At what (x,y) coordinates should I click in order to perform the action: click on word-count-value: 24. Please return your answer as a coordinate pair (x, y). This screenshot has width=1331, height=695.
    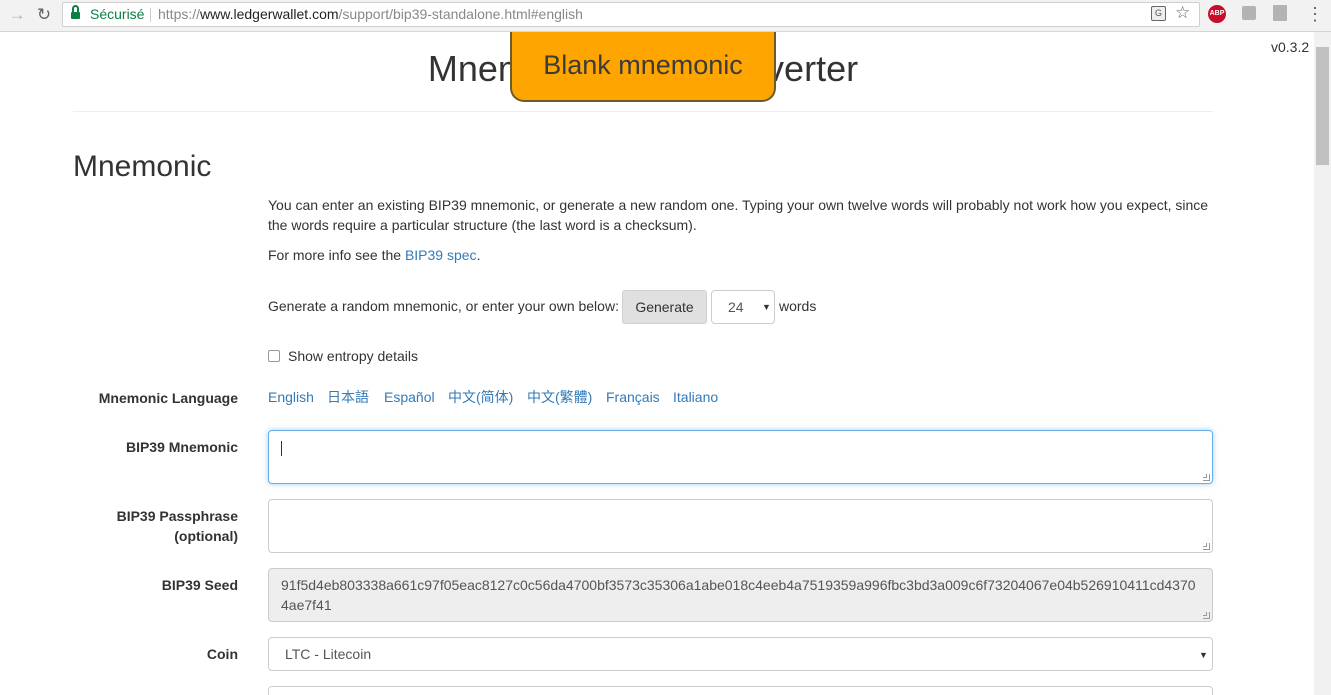
    Looking at the image, I should click on (736, 307).